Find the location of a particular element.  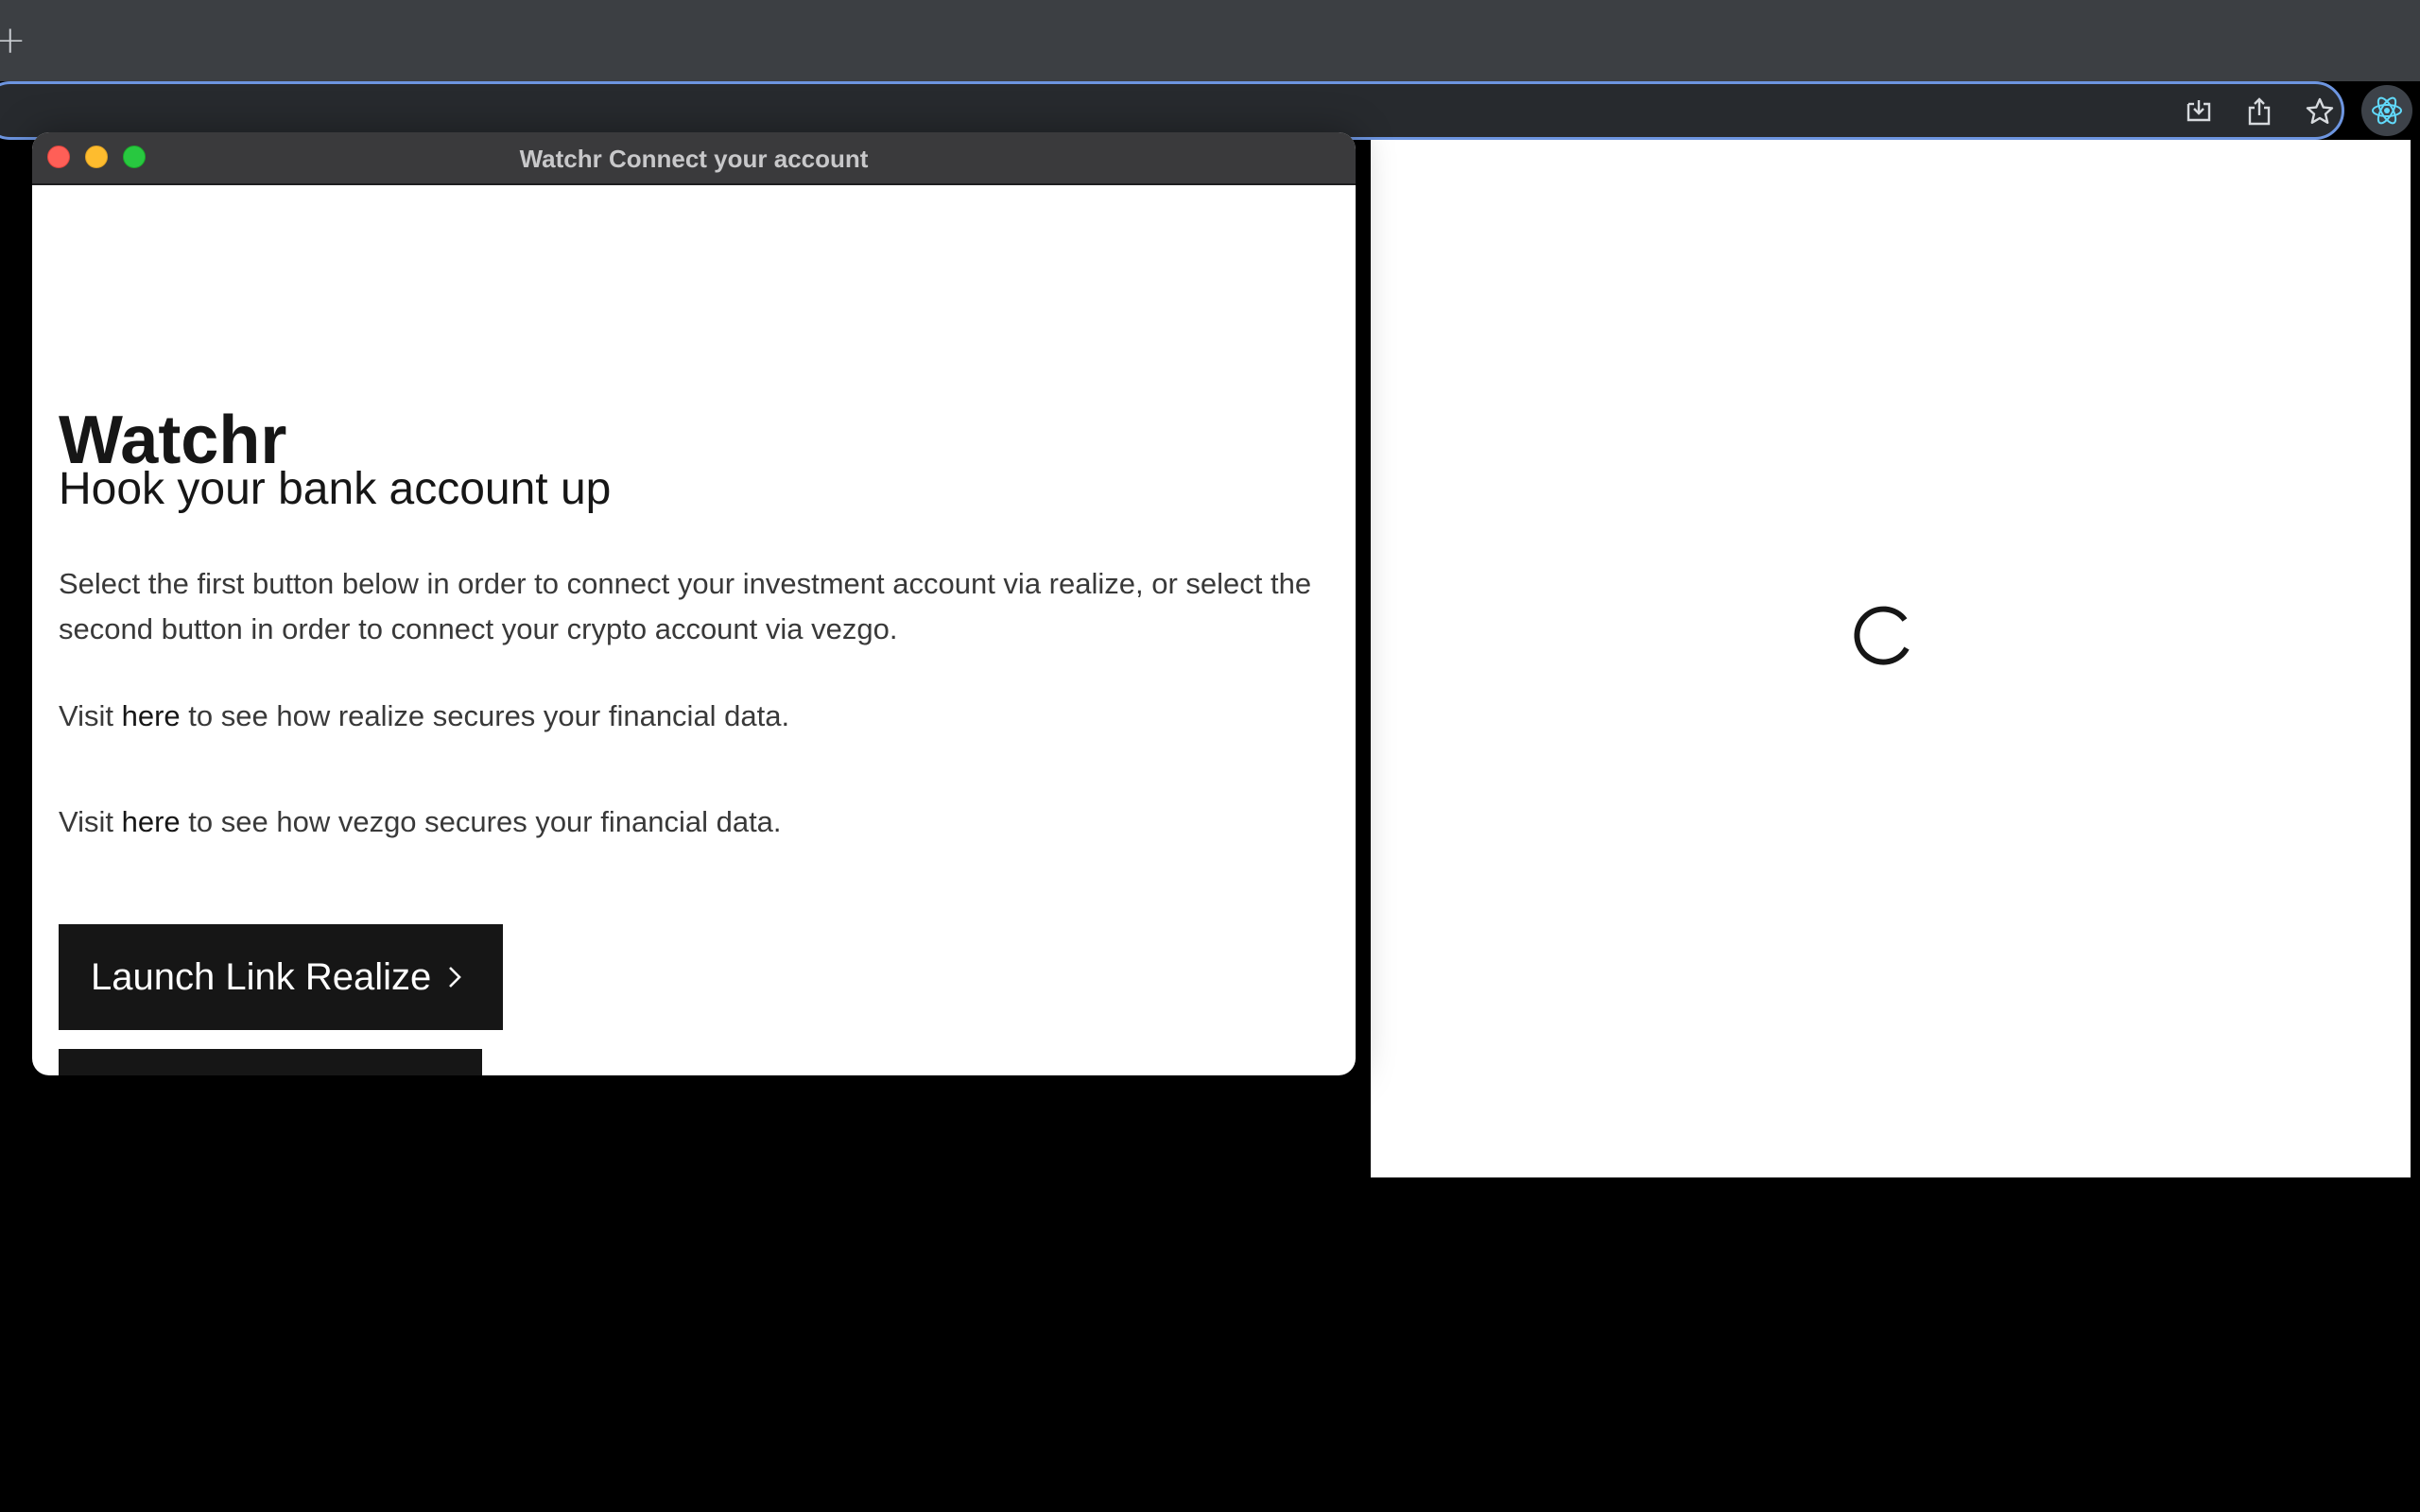

maximize-window-button is located at coordinates (134, 157).